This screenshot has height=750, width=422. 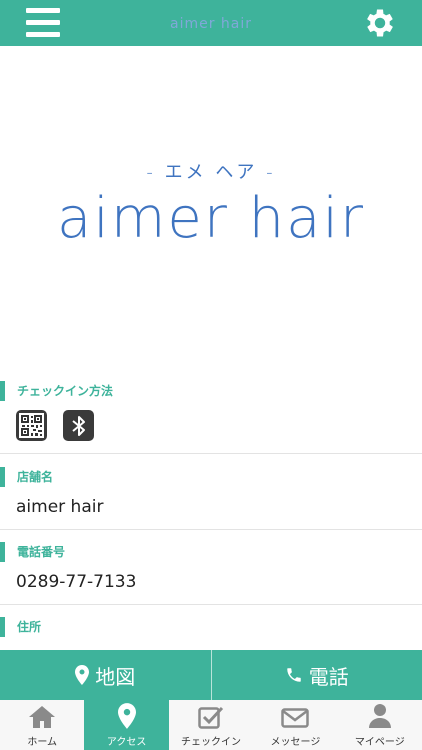 What do you see at coordinates (211, 573) in the screenshot?
I see `phone-section: 電話番号 0289-77-7133` at bounding box center [211, 573].